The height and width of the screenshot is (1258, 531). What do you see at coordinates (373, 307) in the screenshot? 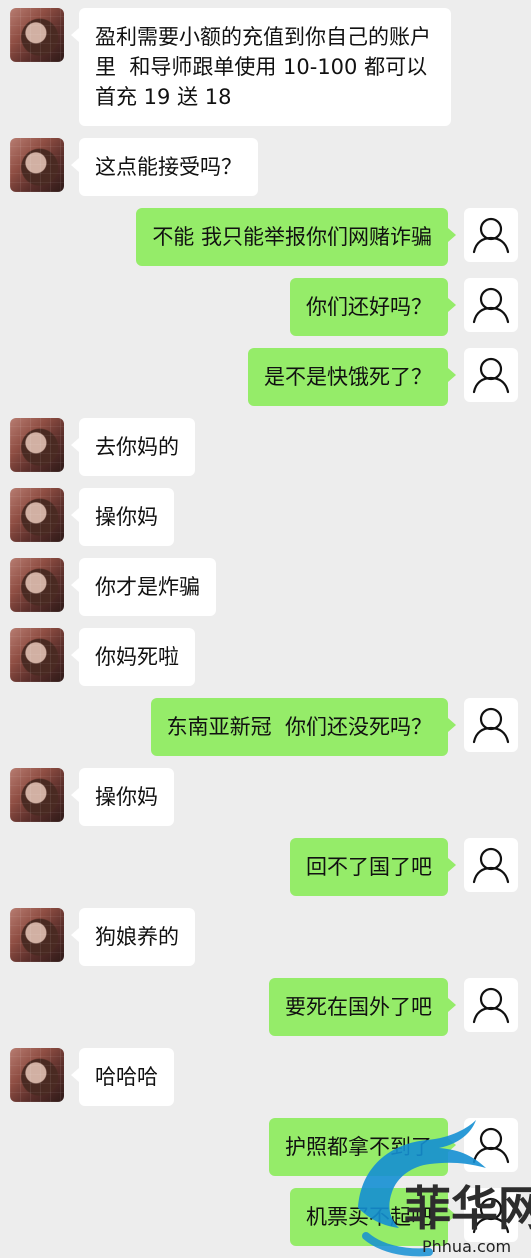
I see `outgoing-message-bubble: 你们还好吗？` at bounding box center [373, 307].